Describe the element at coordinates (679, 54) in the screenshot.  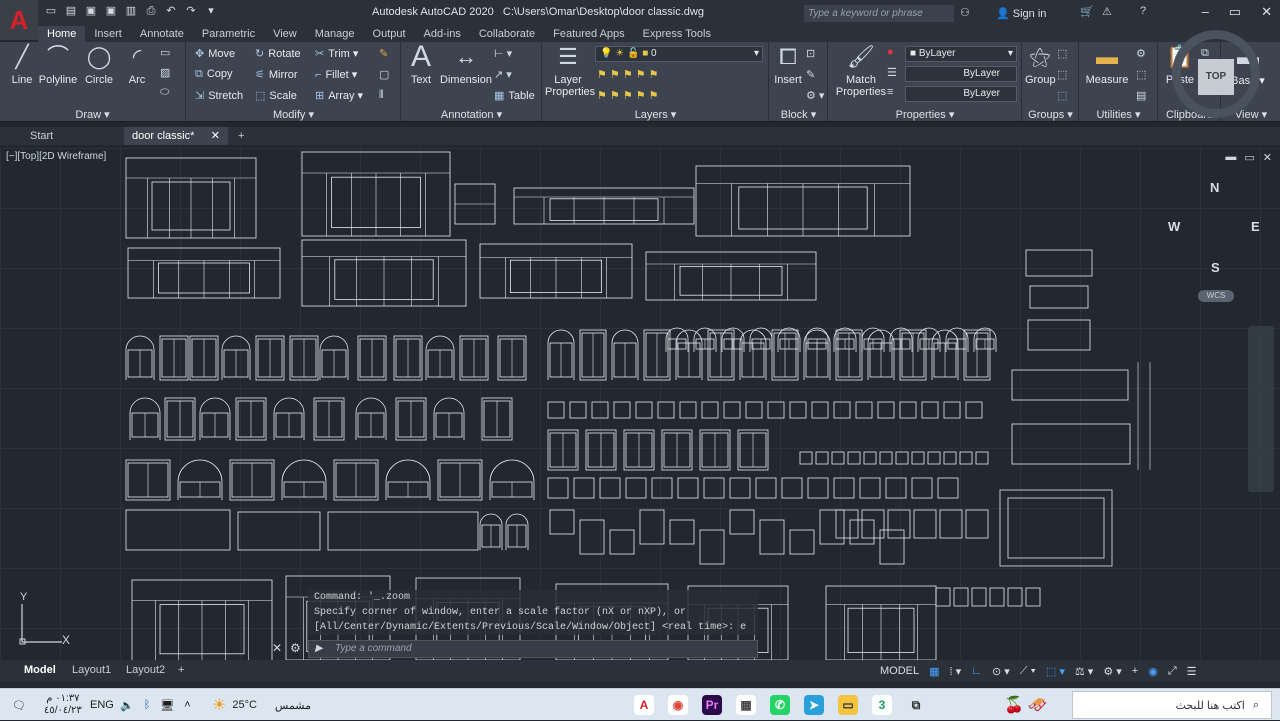
I see `layer-dropdown: 💡 ☀ 🔓 ■ 0 ▾` at that location.